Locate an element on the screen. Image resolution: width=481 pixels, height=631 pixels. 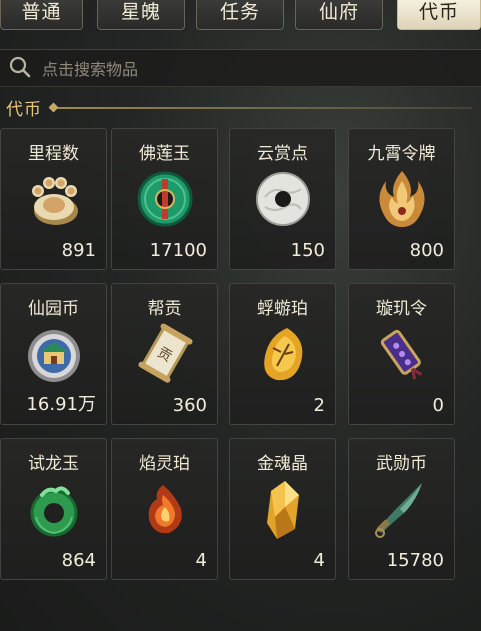
tab-bar: 普通 星魄 任务 仙府 代币 is located at coordinates (240, 15).